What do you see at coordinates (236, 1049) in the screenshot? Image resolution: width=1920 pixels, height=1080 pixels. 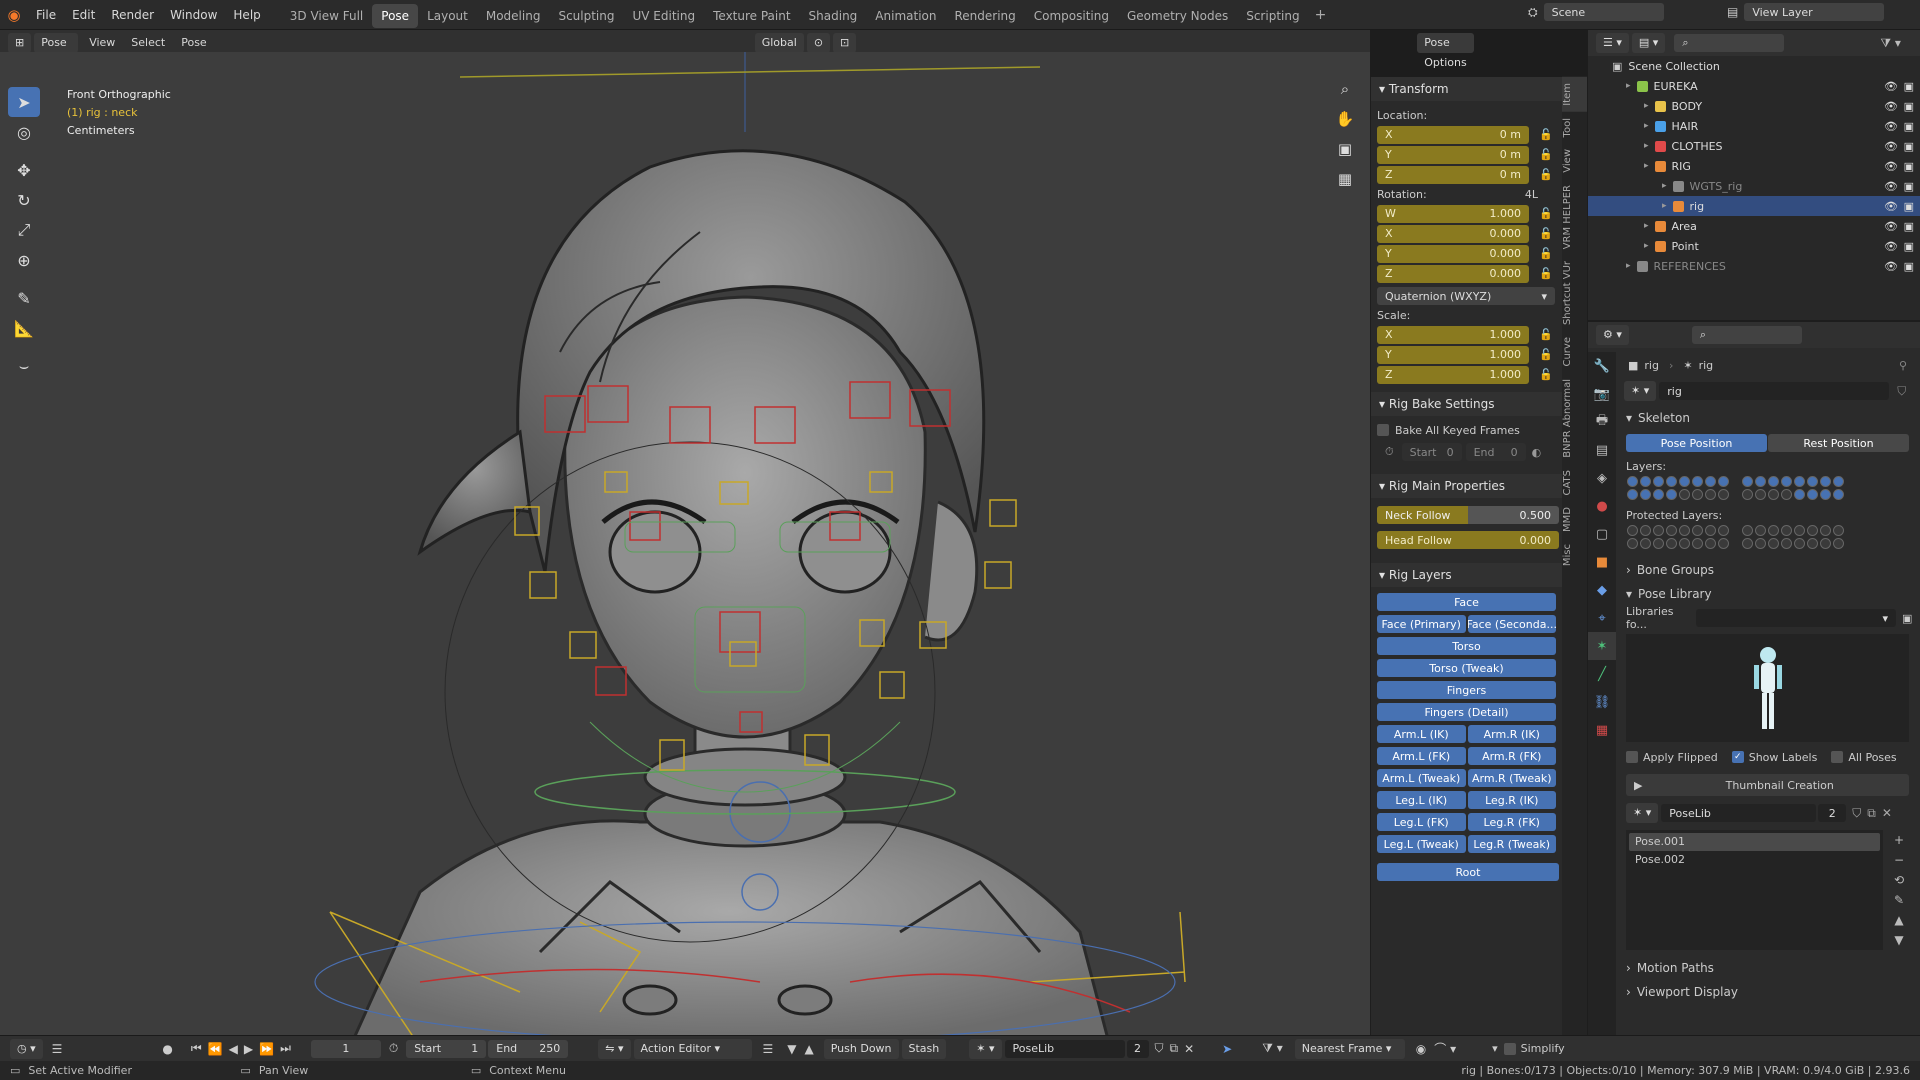 I see `play-reverse-icon: ◀` at bounding box center [236, 1049].